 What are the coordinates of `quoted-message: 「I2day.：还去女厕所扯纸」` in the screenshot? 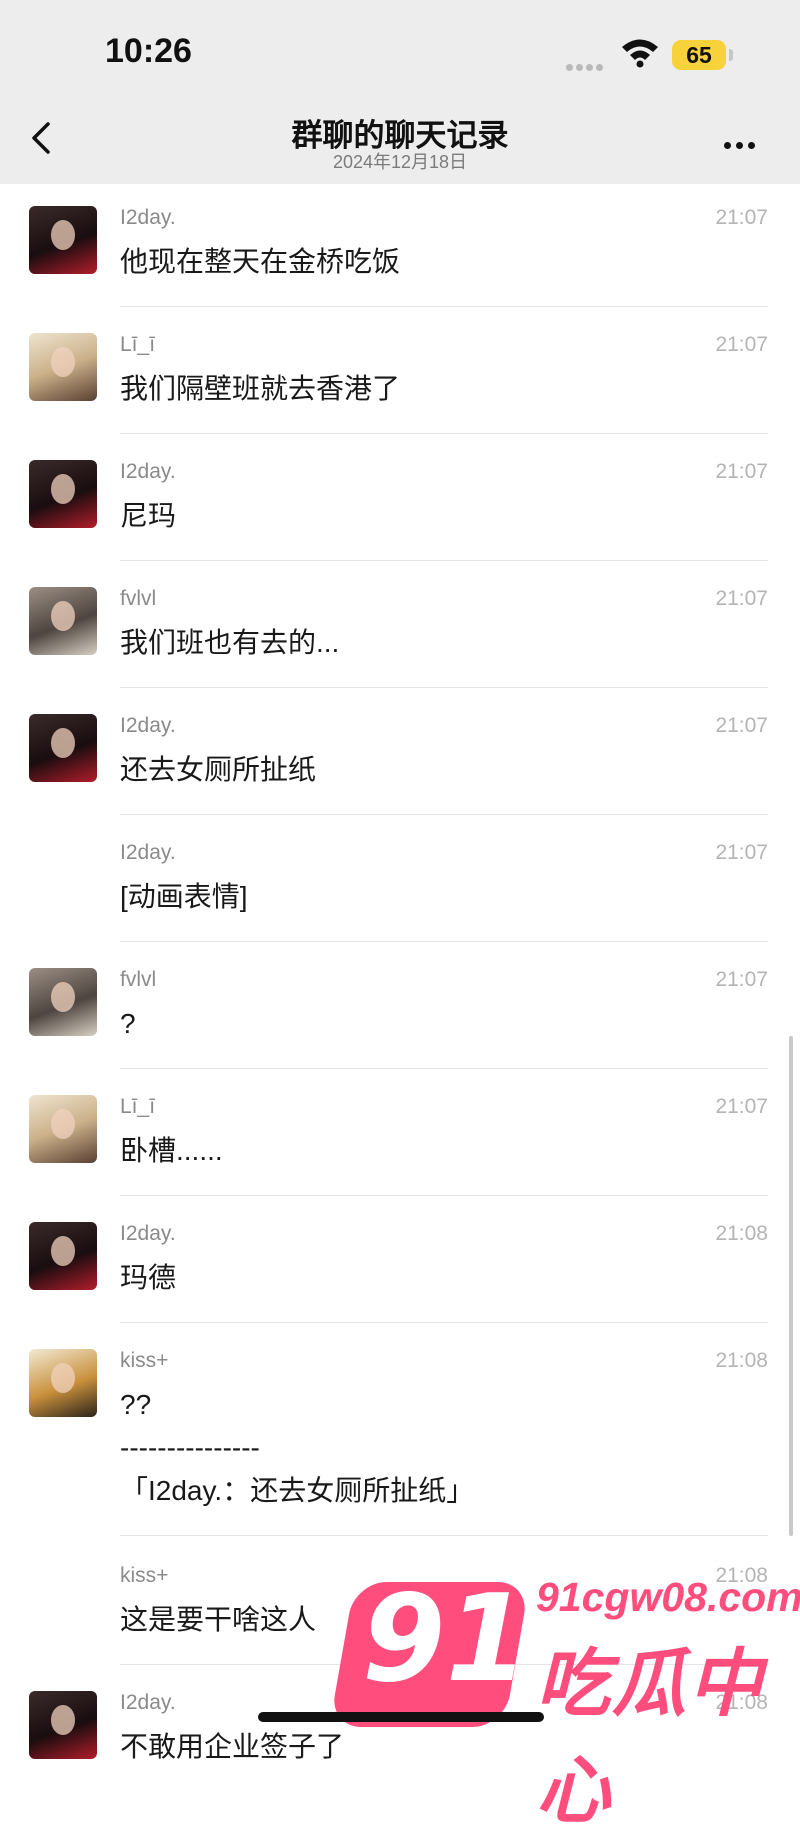 It's located at (297, 1490).